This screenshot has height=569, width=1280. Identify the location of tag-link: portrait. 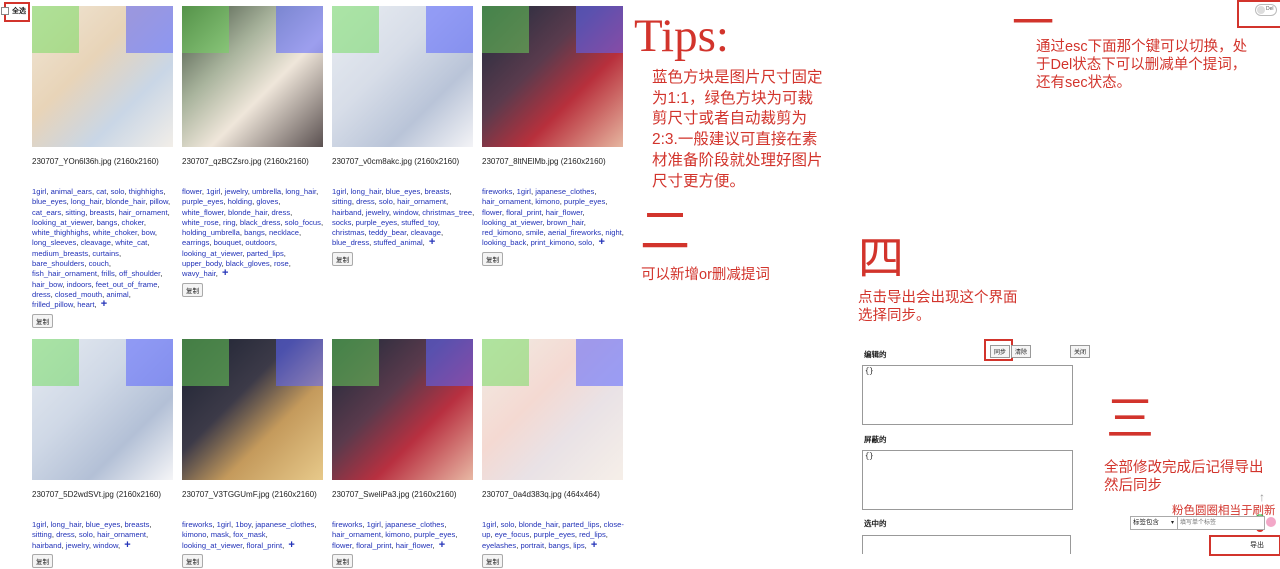
(532, 545).